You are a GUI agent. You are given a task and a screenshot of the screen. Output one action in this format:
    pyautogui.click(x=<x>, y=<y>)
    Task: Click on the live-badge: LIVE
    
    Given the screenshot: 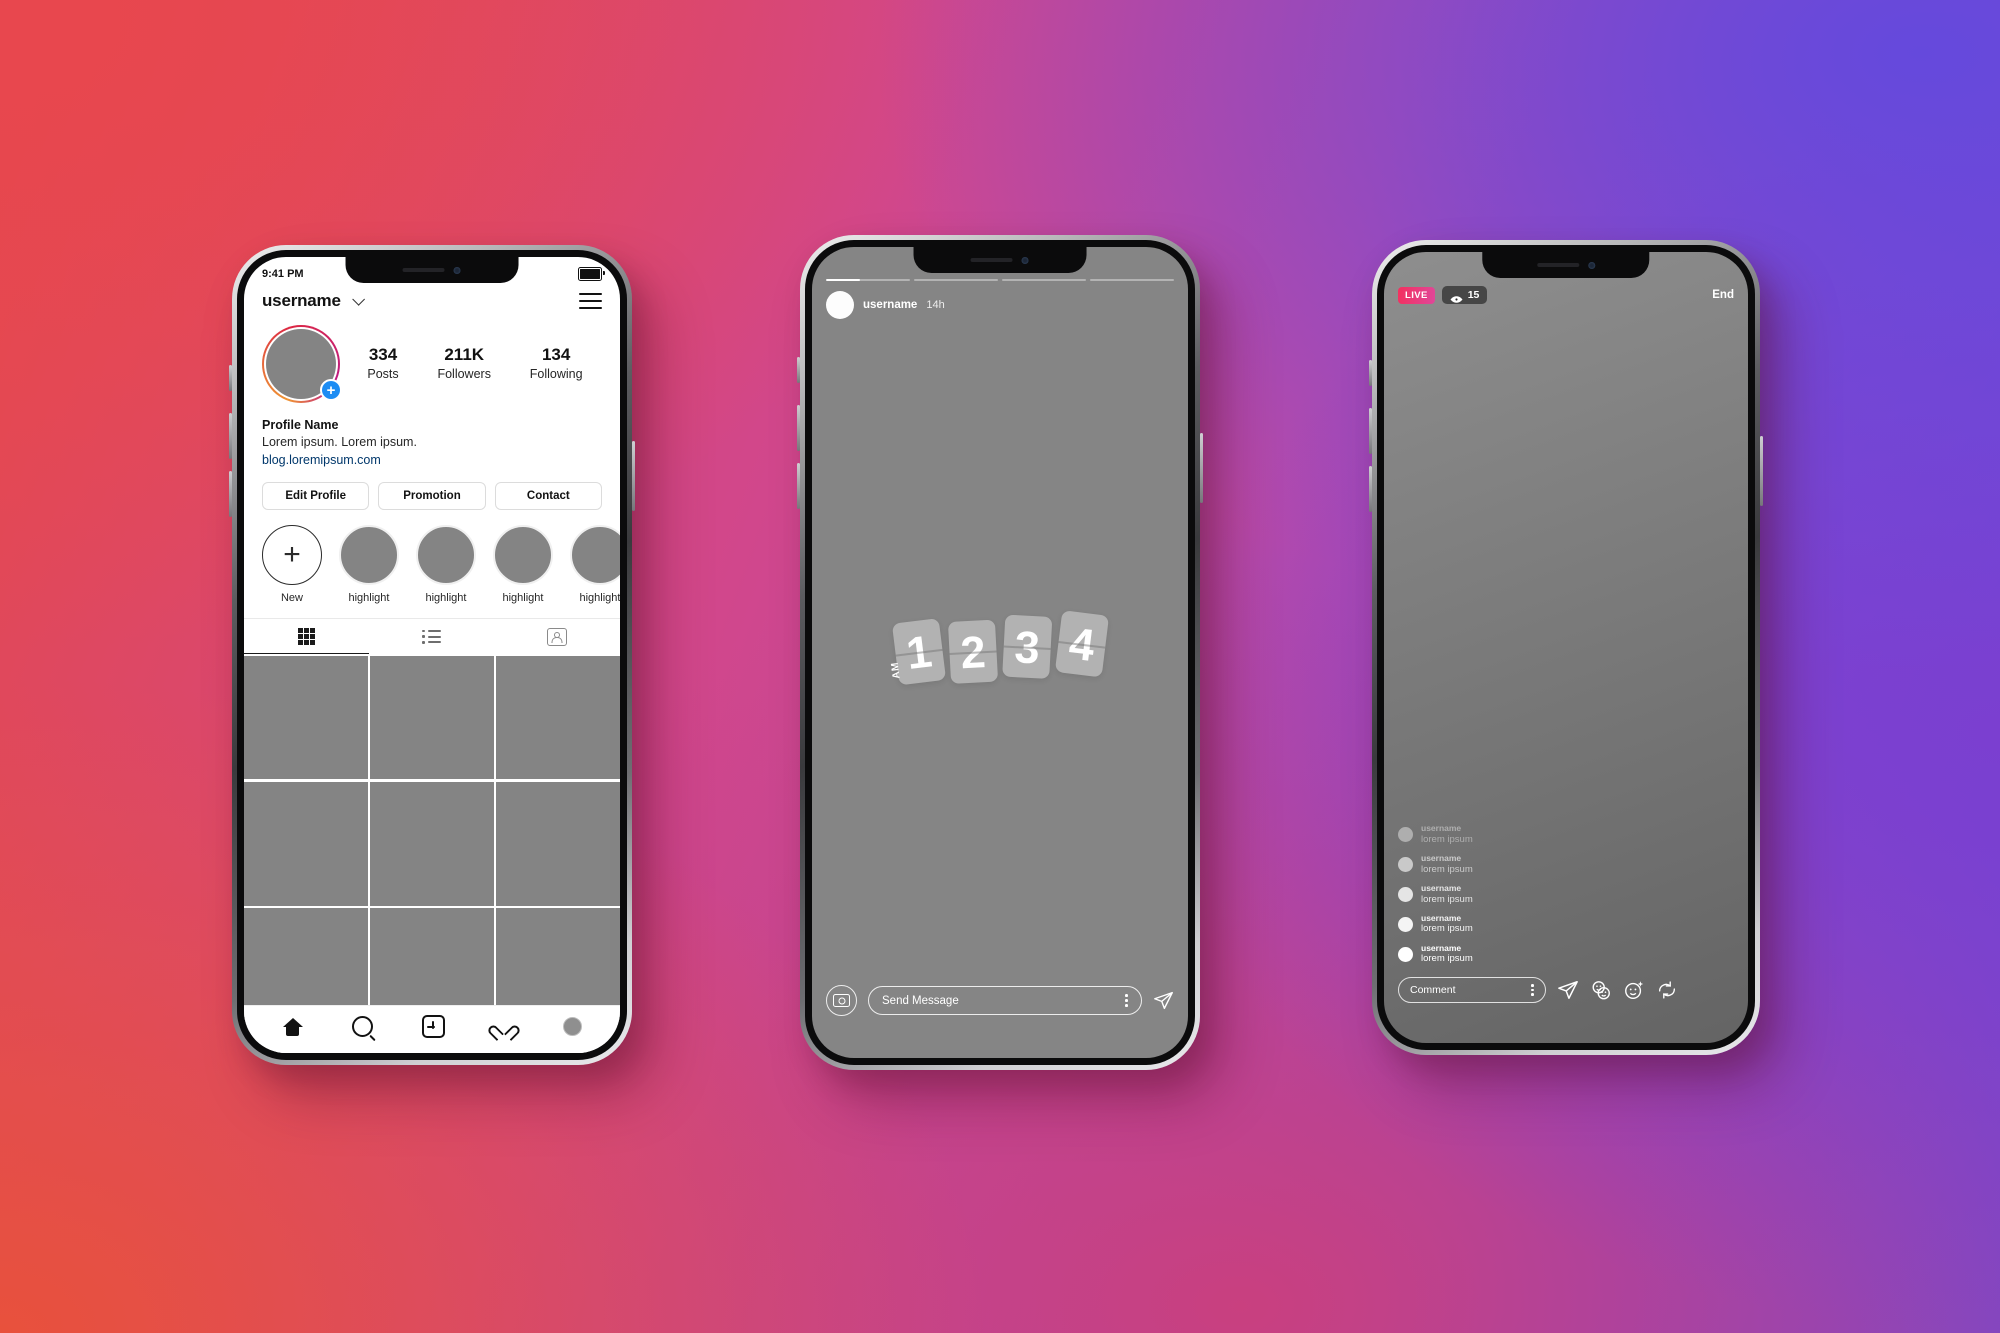 What is the action you would take?
    pyautogui.click(x=1416, y=295)
    